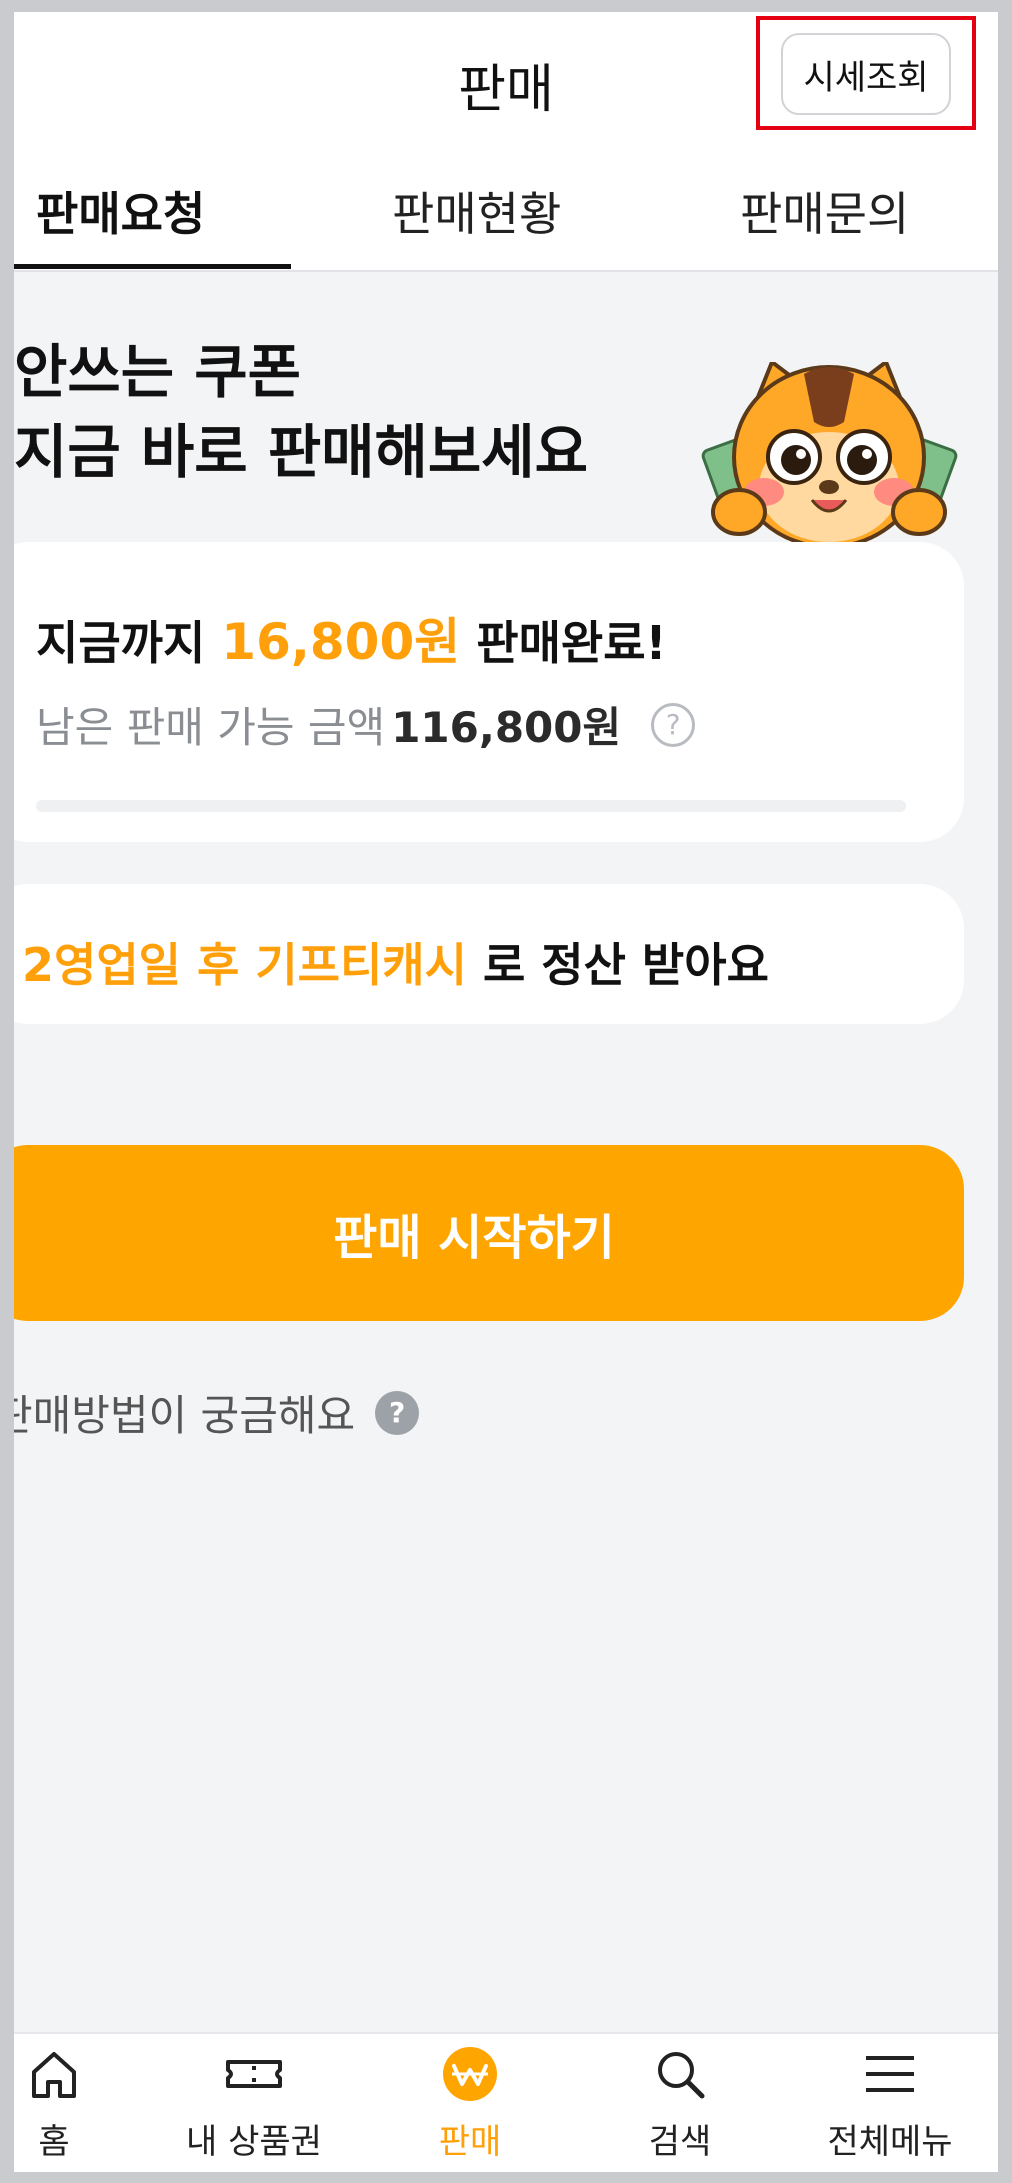 This screenshot has height=2183, width=1012. What do you see at coordinates (625, 965) in the screenshot?
I see `settlement-rest: 로 정산 받아요` at bounding box center [625, 965].